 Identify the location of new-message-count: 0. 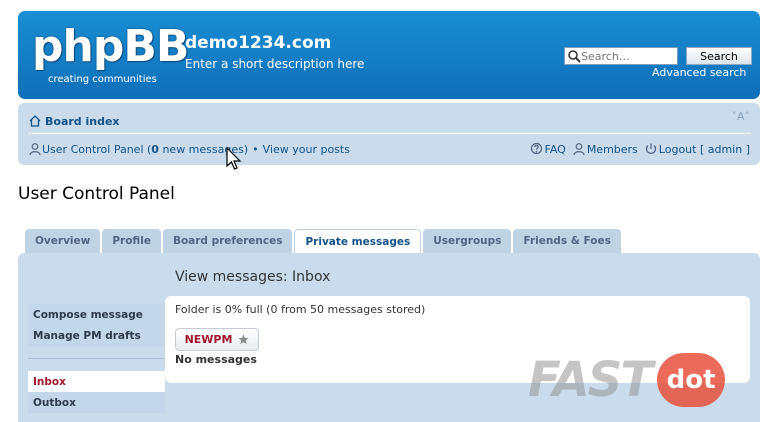
(155, 149).